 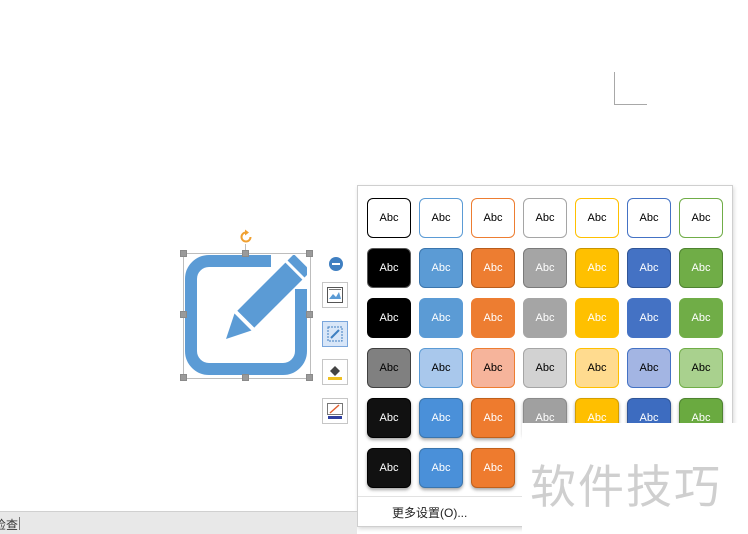 What do you see at coordinates (336, 264) in the screenshot?
I see `collapse-toolbar-button` at bounding box center [336, 264].